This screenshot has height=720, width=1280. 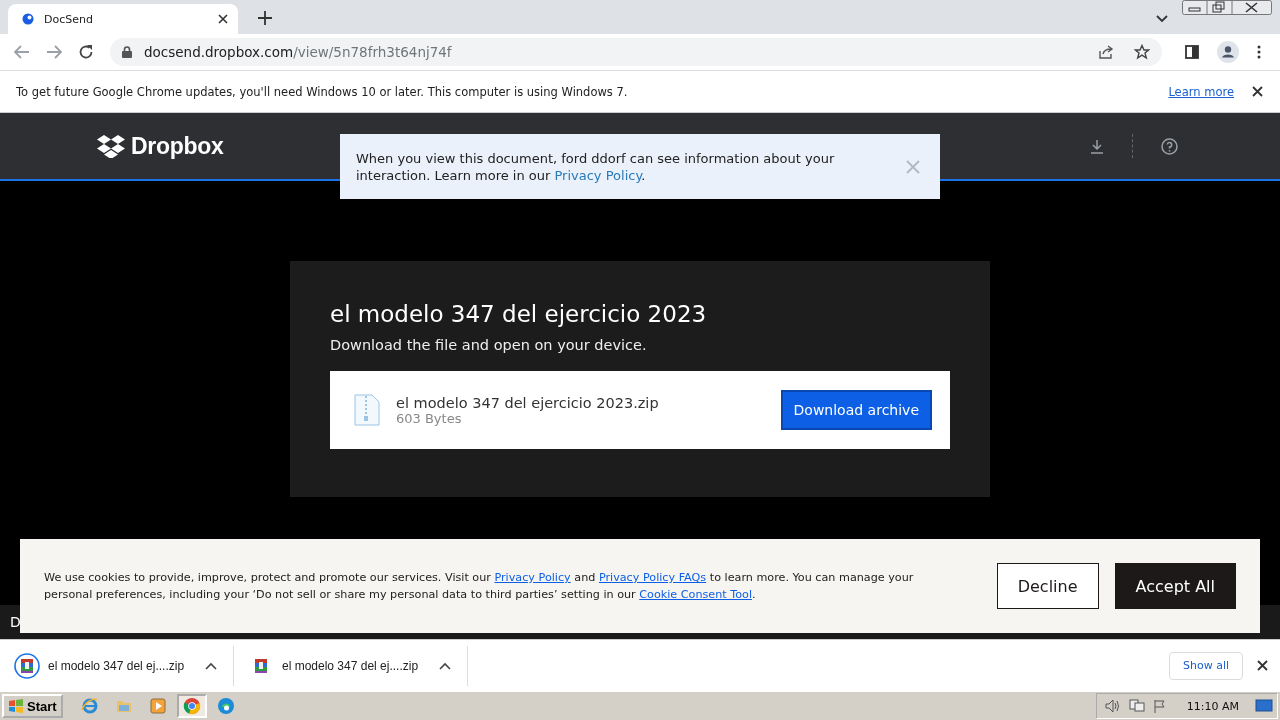 What do you see at coordinates (1228, 52) in the screenshot?
I see `profile-icon` at bounding box center [1228, 52].